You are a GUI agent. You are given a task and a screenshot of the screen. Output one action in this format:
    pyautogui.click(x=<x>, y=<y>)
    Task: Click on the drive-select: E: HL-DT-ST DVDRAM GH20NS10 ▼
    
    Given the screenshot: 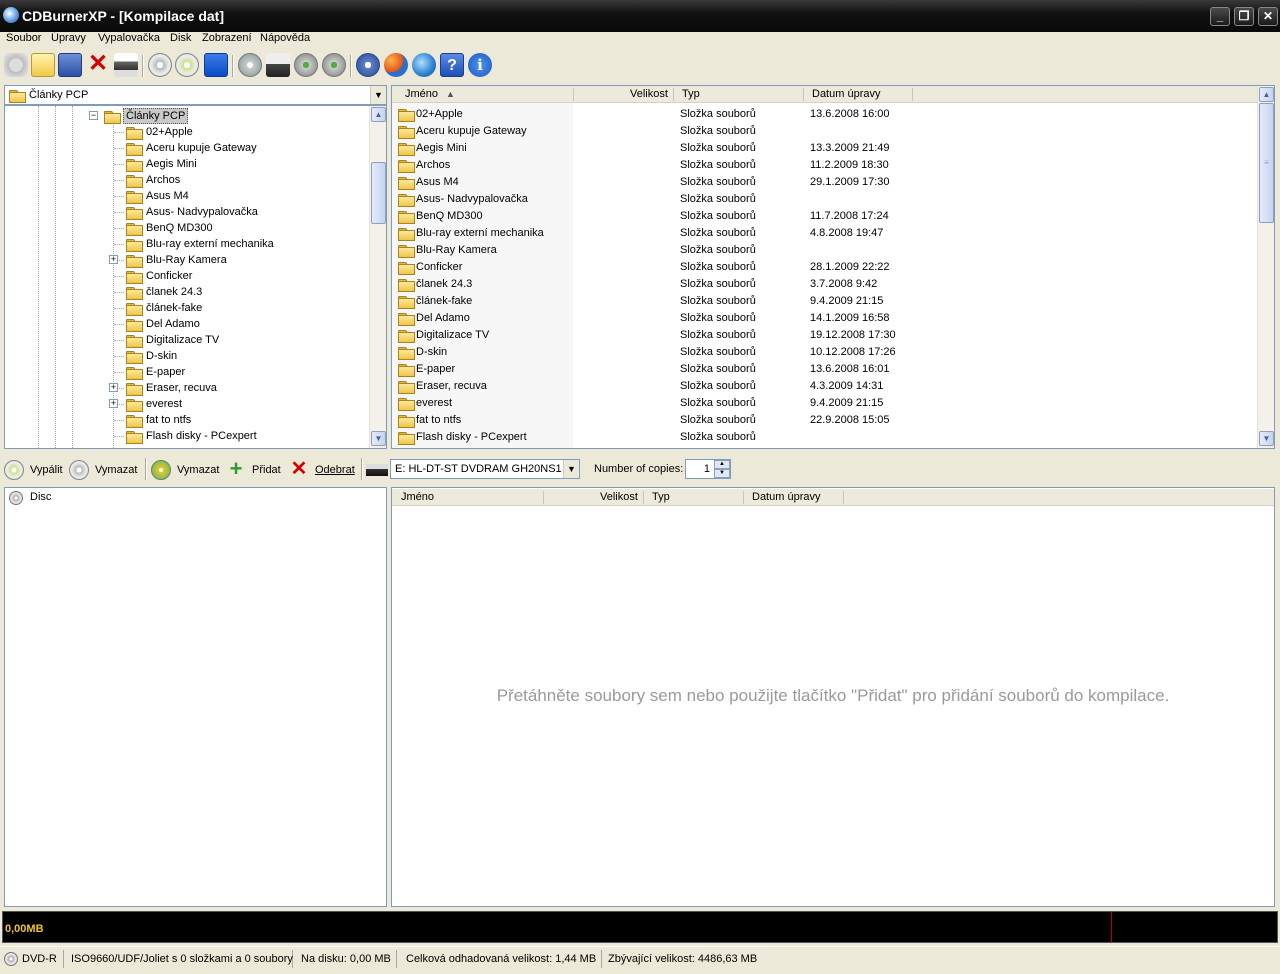 What is the action you would take?
    pyautogui.click(x=485, y=469)
    